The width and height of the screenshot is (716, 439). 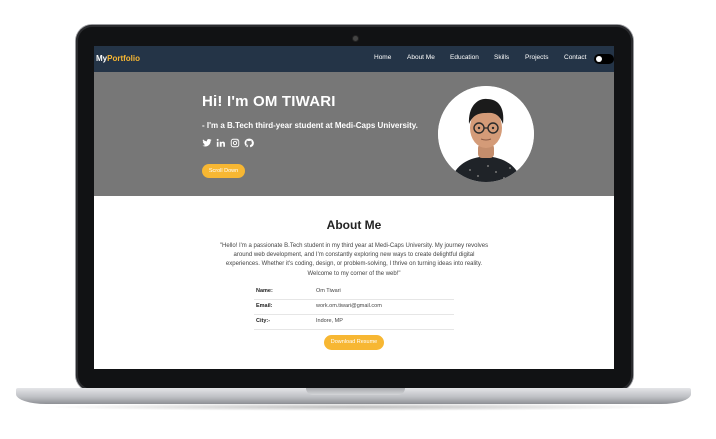 What do you see at coordinates (604, 59) in the screenshot?
I see `theme-toggle` at bounding box center [604, 59].